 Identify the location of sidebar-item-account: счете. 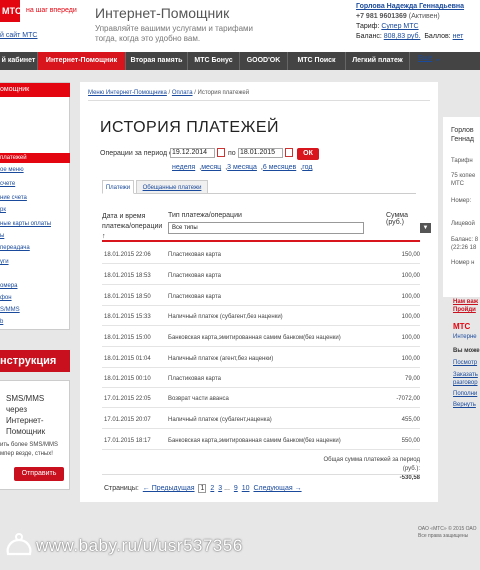
(7, 184).